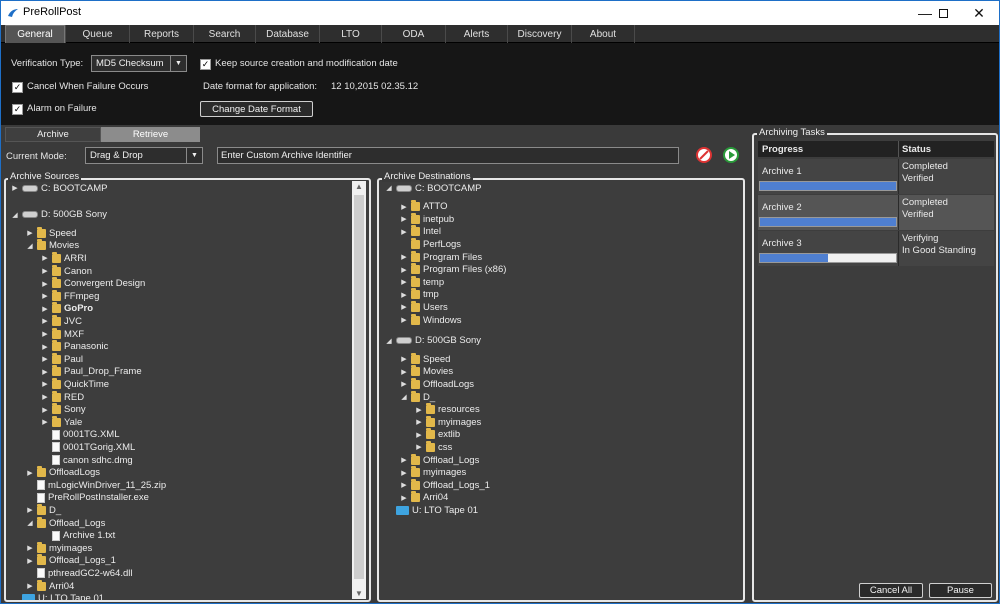 The image size is (1000, 604). I want to click on cancel-all-button: Cancel All, so click(891, 590).